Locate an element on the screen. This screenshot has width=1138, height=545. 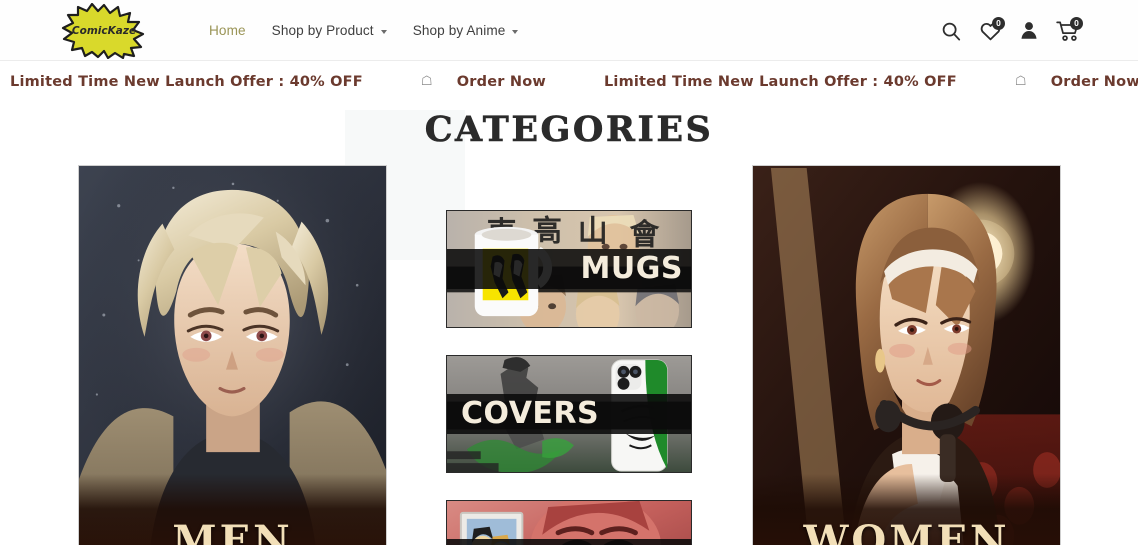
nav-item-shop-by-product: Shop by Product is located at coordinates (329, 30).